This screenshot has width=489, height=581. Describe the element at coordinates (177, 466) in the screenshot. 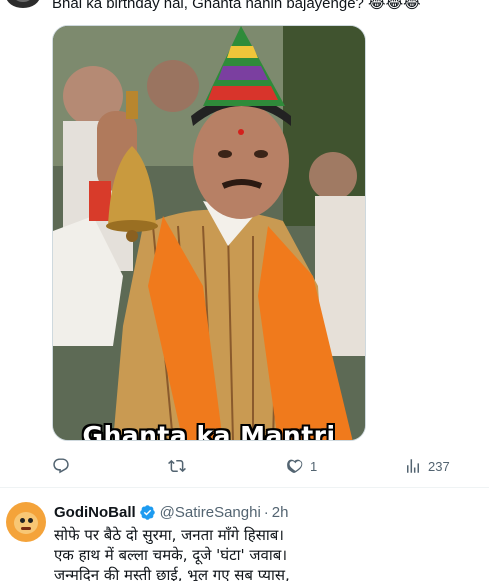

I see `retweet-icon` at that location.